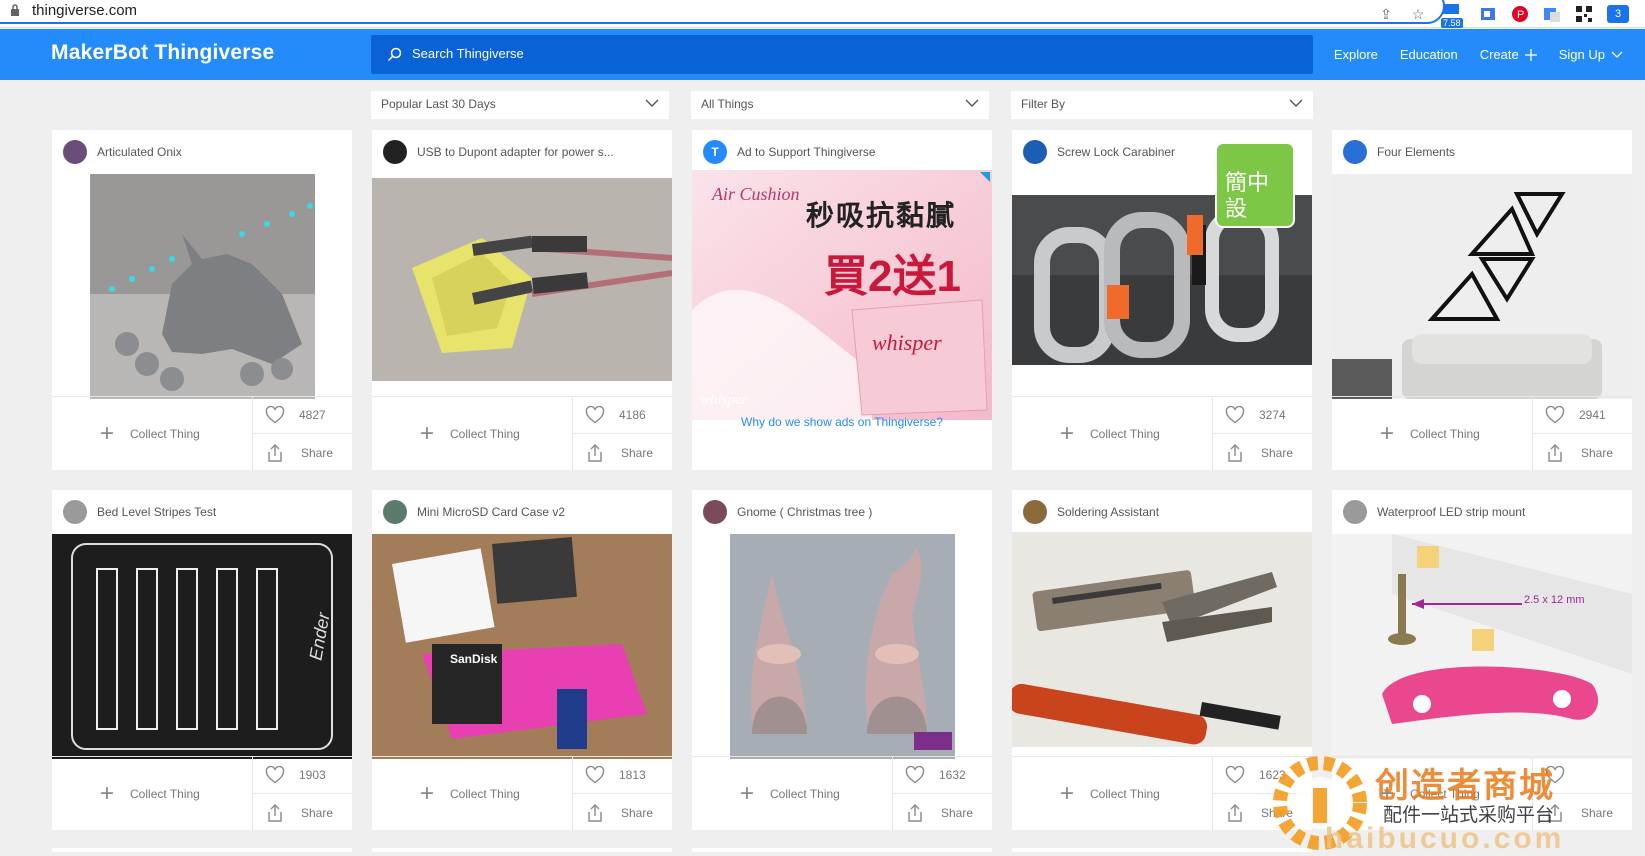 This screenshot has width=1645, height=856. Describe the element at coordinates (724, 400) in the screenshot. I see `ad-footer-logo: whisper` at that location.